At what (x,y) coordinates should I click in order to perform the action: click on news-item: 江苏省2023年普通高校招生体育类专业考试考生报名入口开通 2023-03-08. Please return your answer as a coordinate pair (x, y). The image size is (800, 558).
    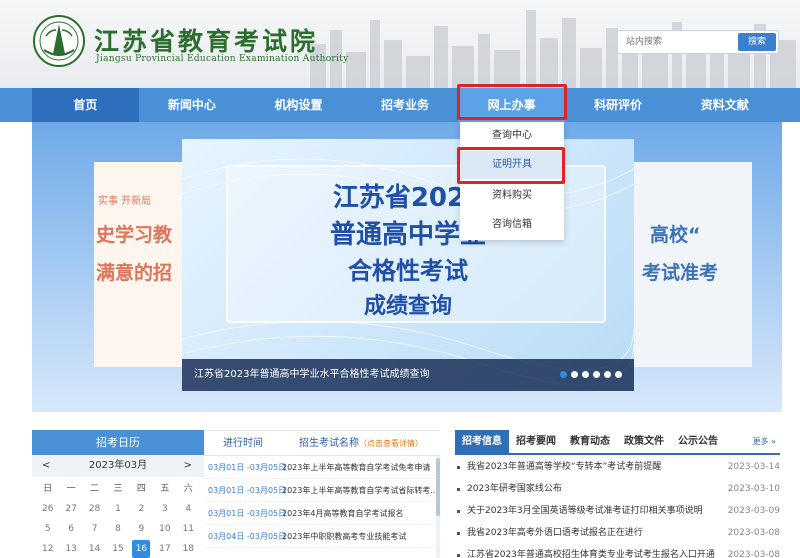
    Looking at the image, I should click on (617, 552).